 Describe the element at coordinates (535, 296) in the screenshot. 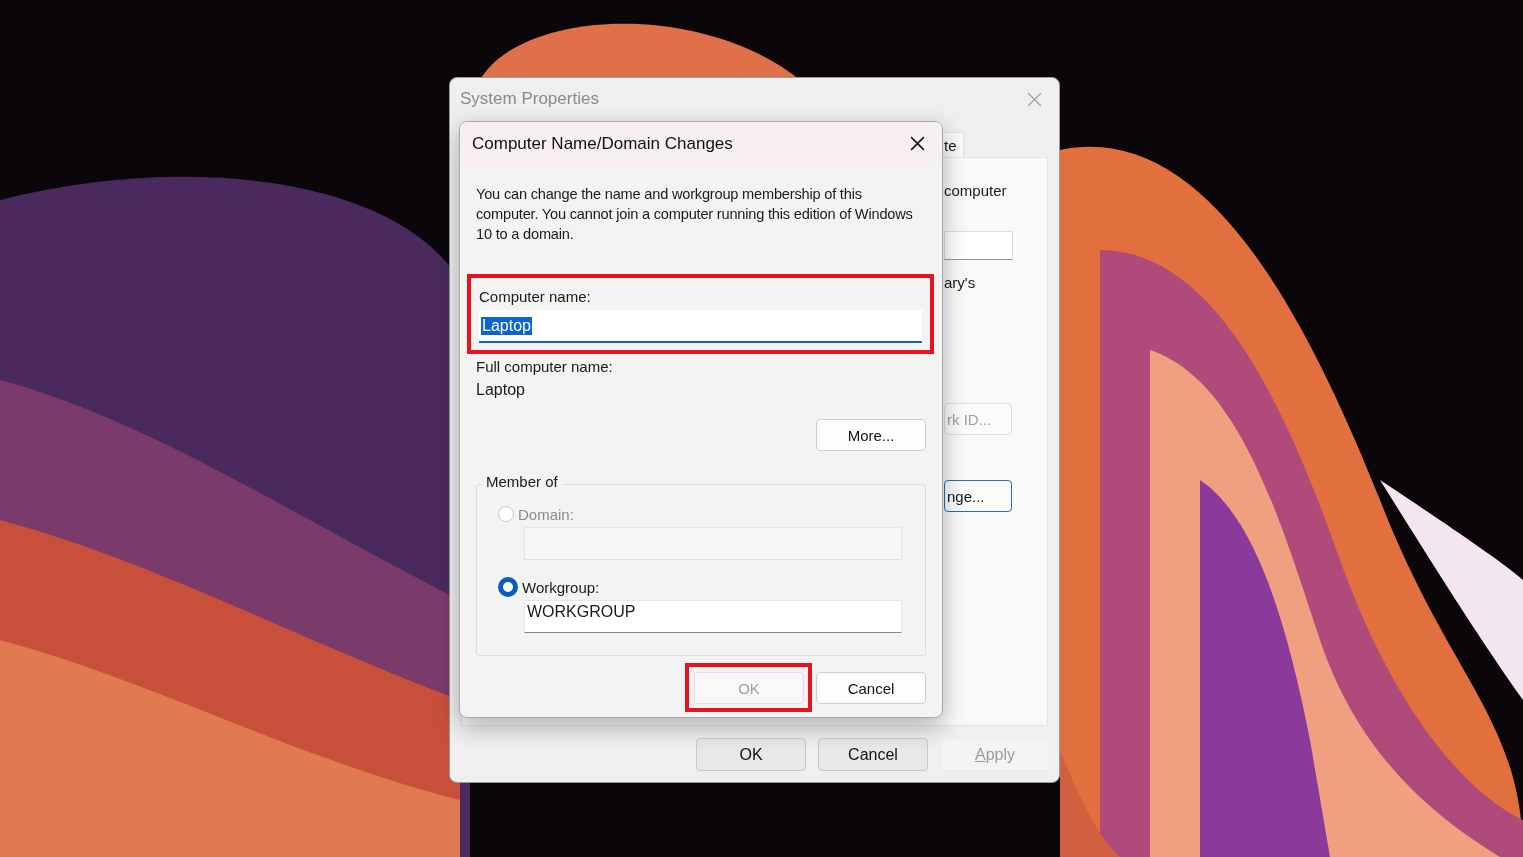

I see `field-label: Computer name:` at that location.